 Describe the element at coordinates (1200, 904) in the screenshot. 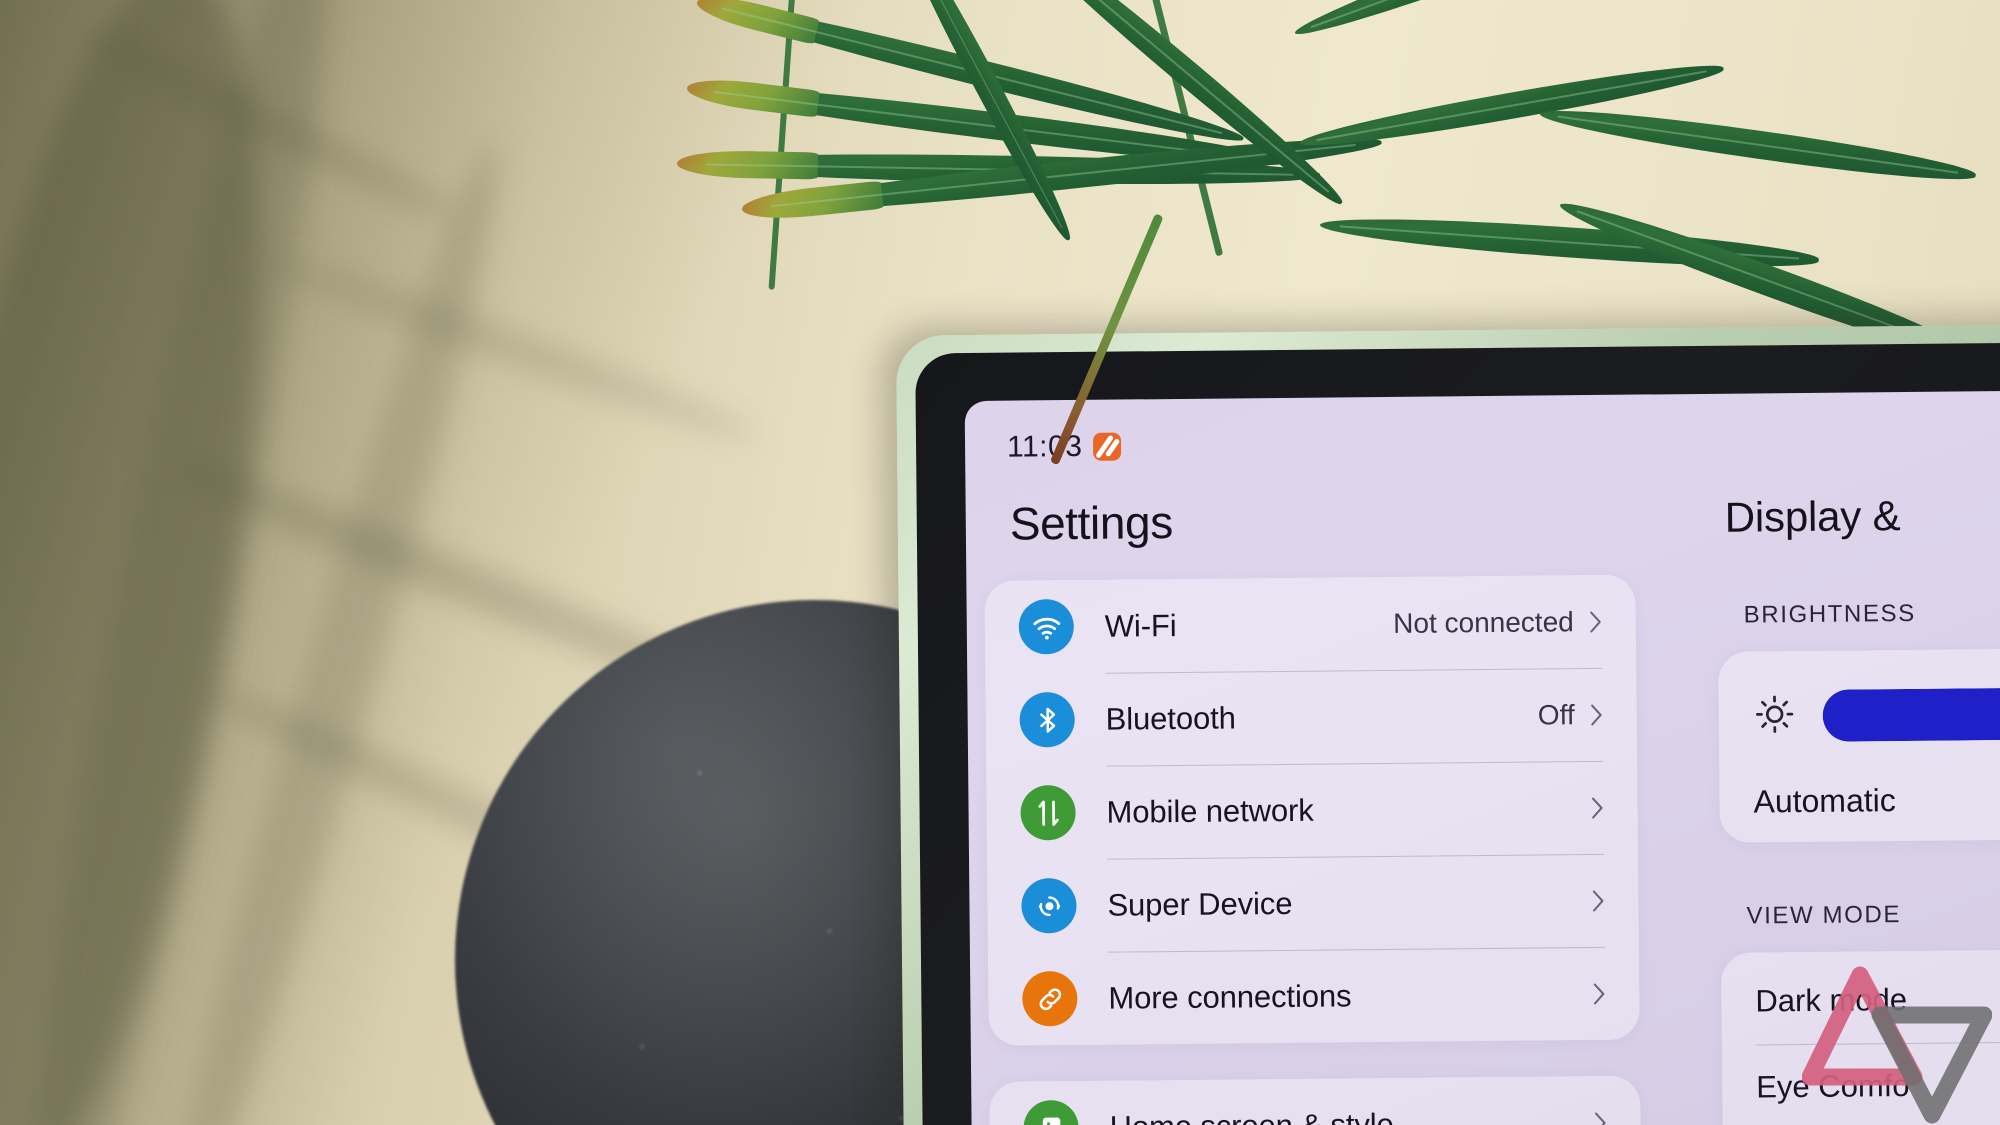

I see `settings-row-label: Super Device` at that location.